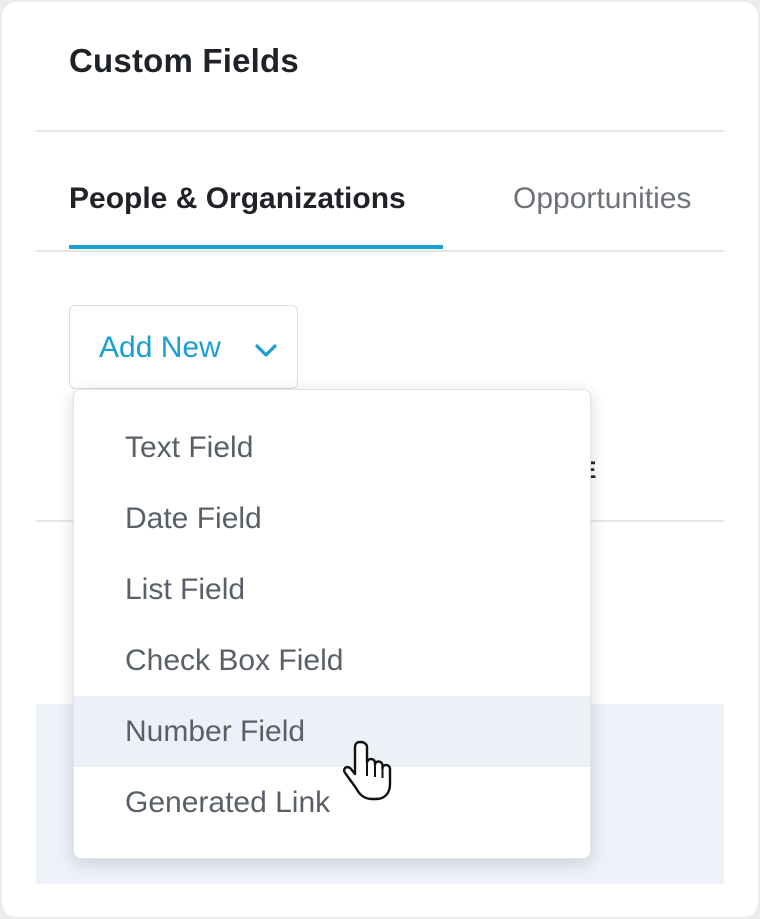 The image size is (760, 919). I want to click on tabs-divider, so click(380, 251).